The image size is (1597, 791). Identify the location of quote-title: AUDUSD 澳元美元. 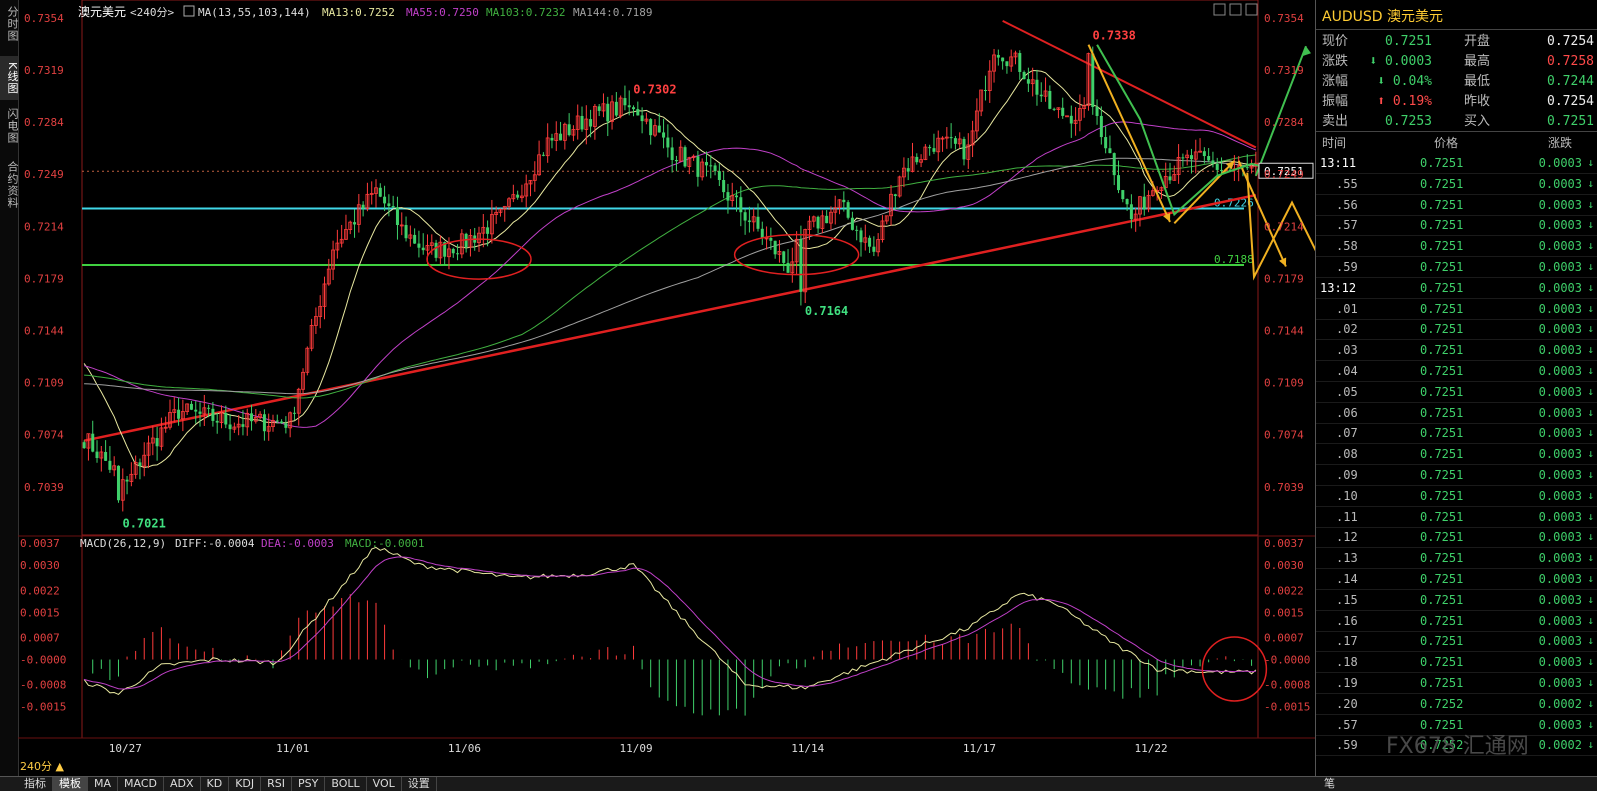
(1382, 17).